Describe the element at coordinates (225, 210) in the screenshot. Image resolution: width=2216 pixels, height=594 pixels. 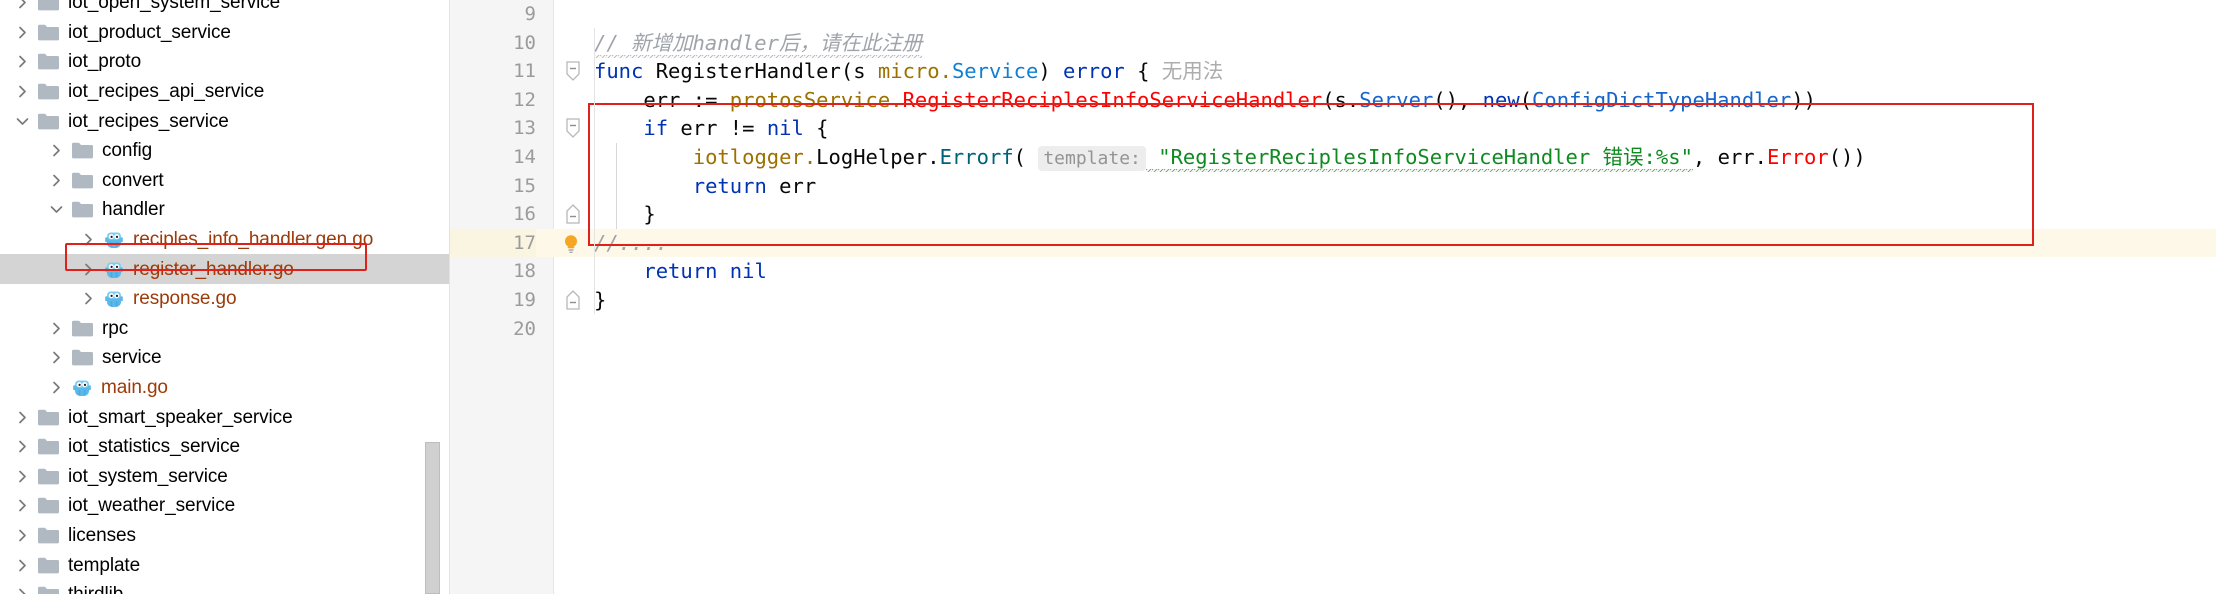
I see `tree-item-handler: handler` at that location.